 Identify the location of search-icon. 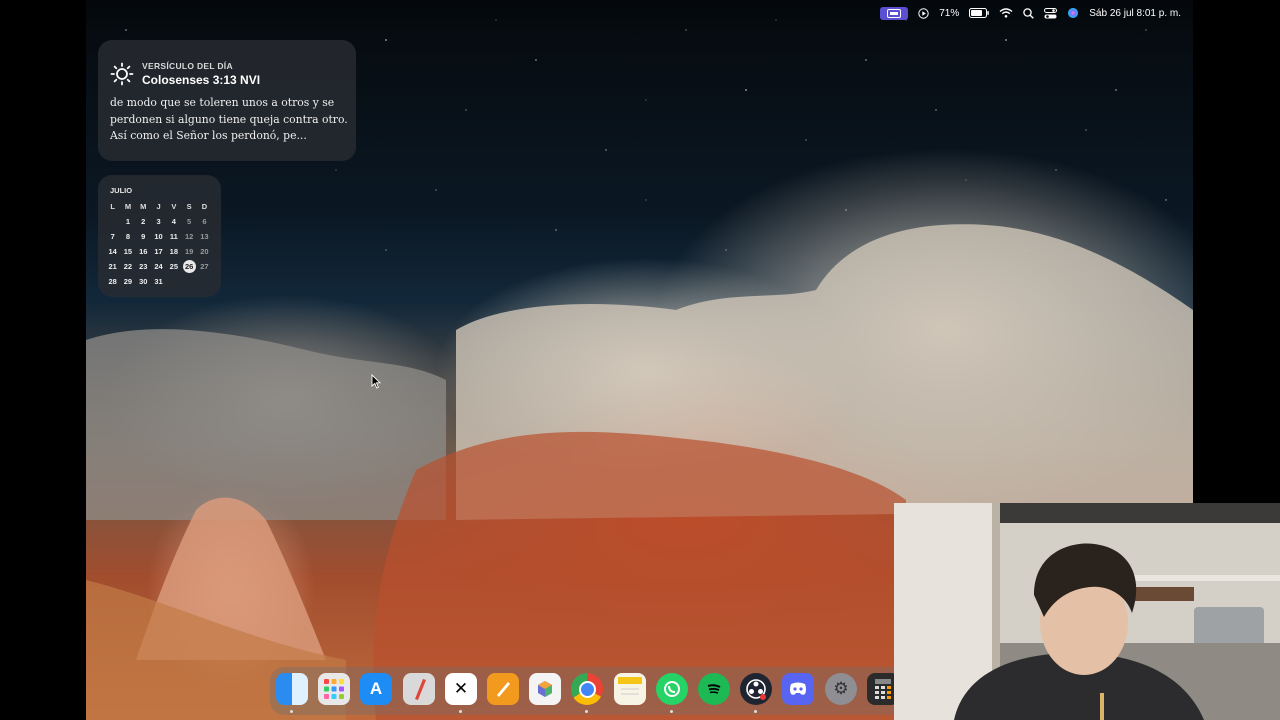
(1029, 13).